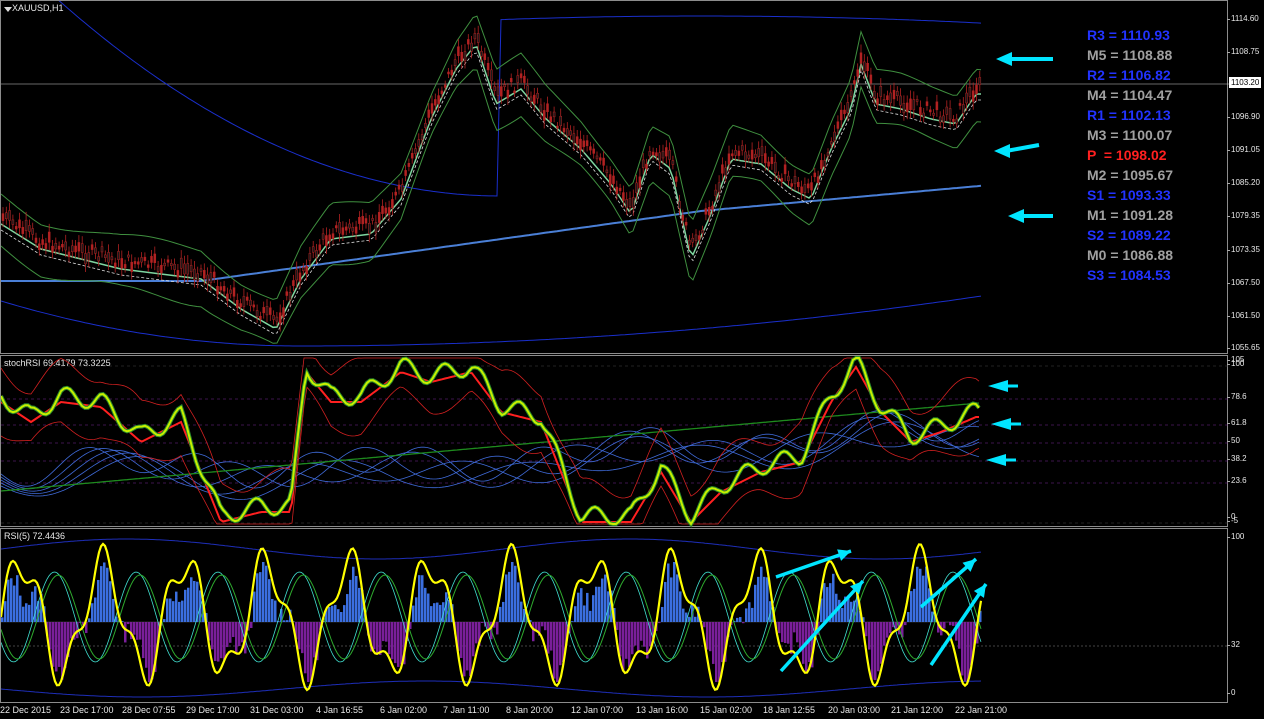  What do you see at coordinates (87, 710) in the screenshot?
I see `time-tick: 23 Dec 17:00` at bounding box center [87, 710].